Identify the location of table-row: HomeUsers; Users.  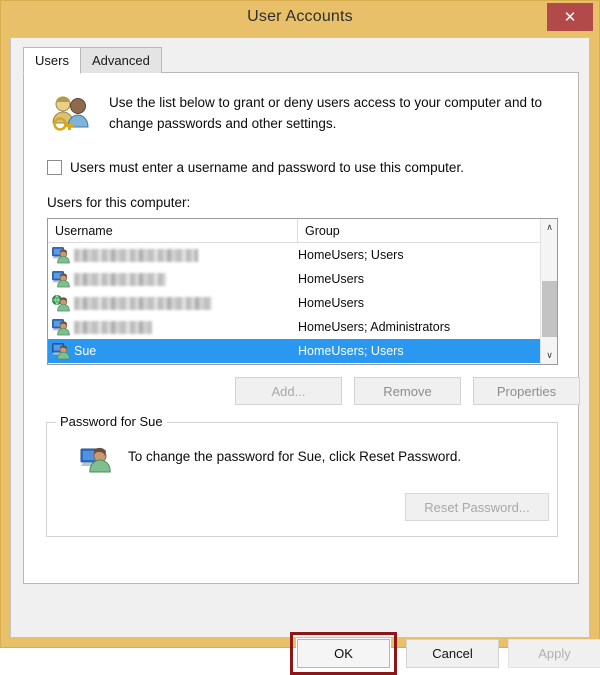
(295, 255).